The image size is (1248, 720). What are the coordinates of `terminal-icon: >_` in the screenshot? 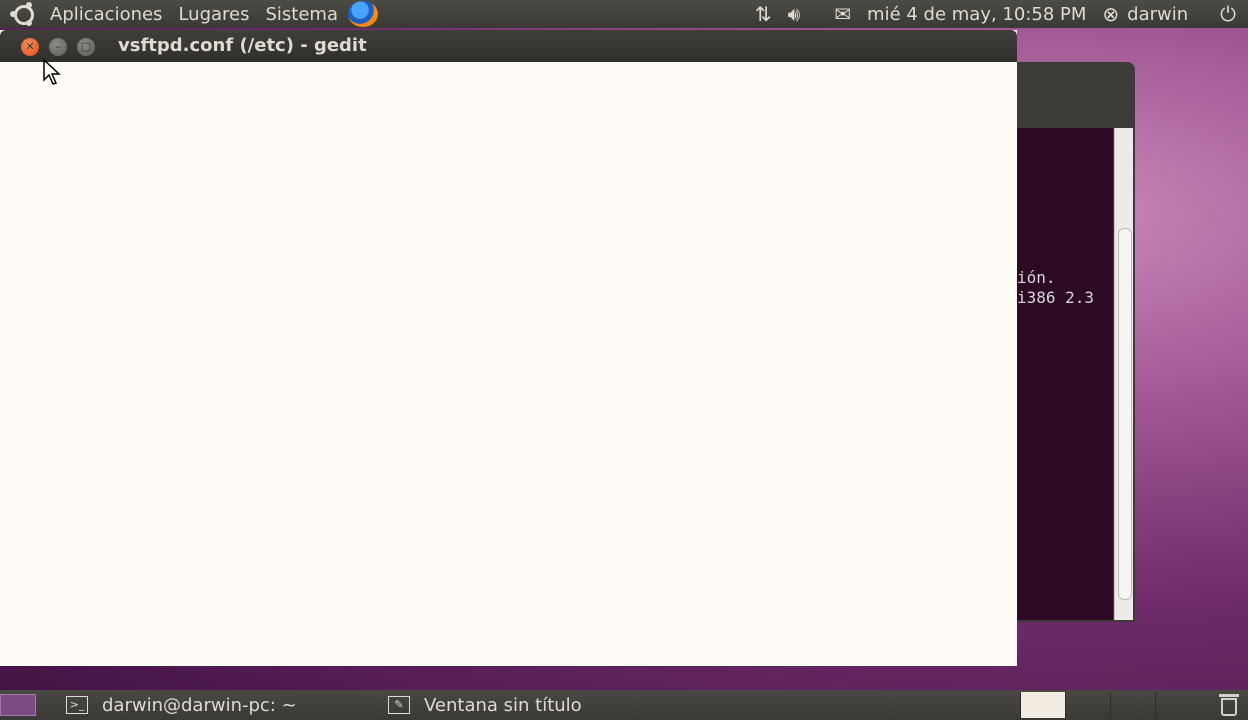 It's located at (77, 705).